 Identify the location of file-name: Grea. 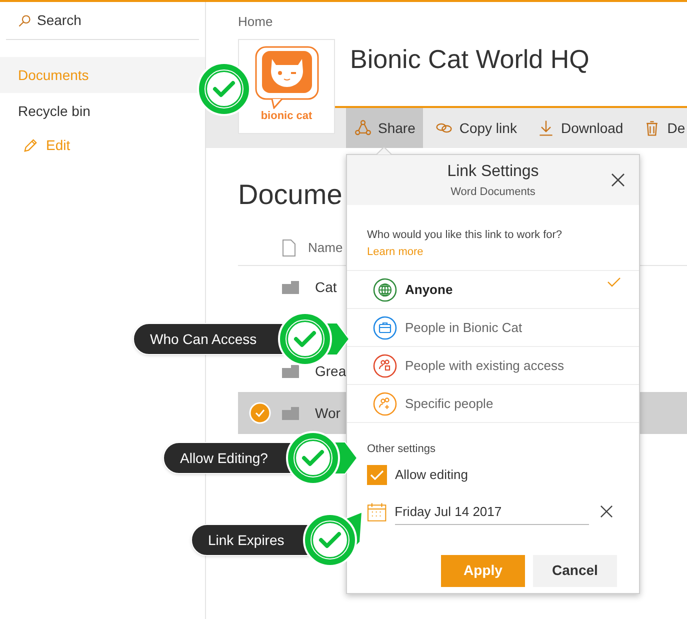
(330, 371).